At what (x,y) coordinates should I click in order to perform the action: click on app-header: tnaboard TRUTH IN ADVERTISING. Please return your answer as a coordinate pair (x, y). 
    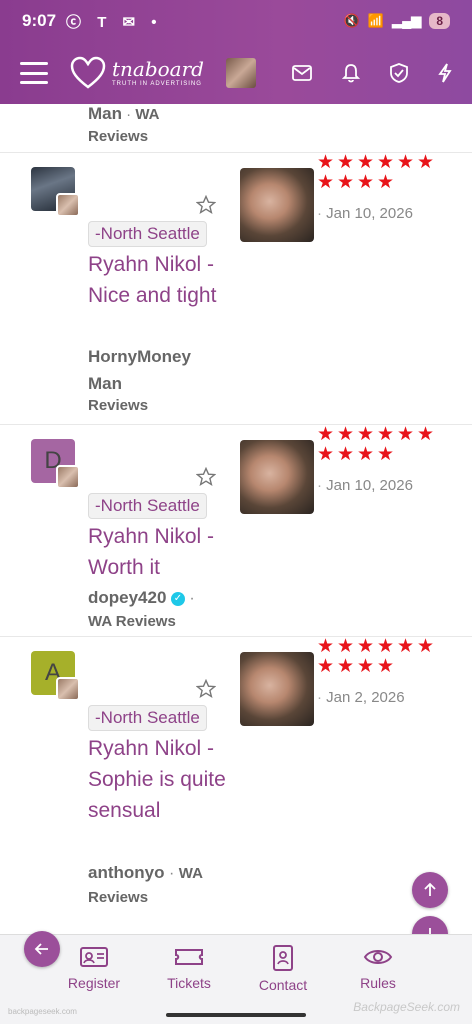
    Looking at the image, I should click on (236, 73).